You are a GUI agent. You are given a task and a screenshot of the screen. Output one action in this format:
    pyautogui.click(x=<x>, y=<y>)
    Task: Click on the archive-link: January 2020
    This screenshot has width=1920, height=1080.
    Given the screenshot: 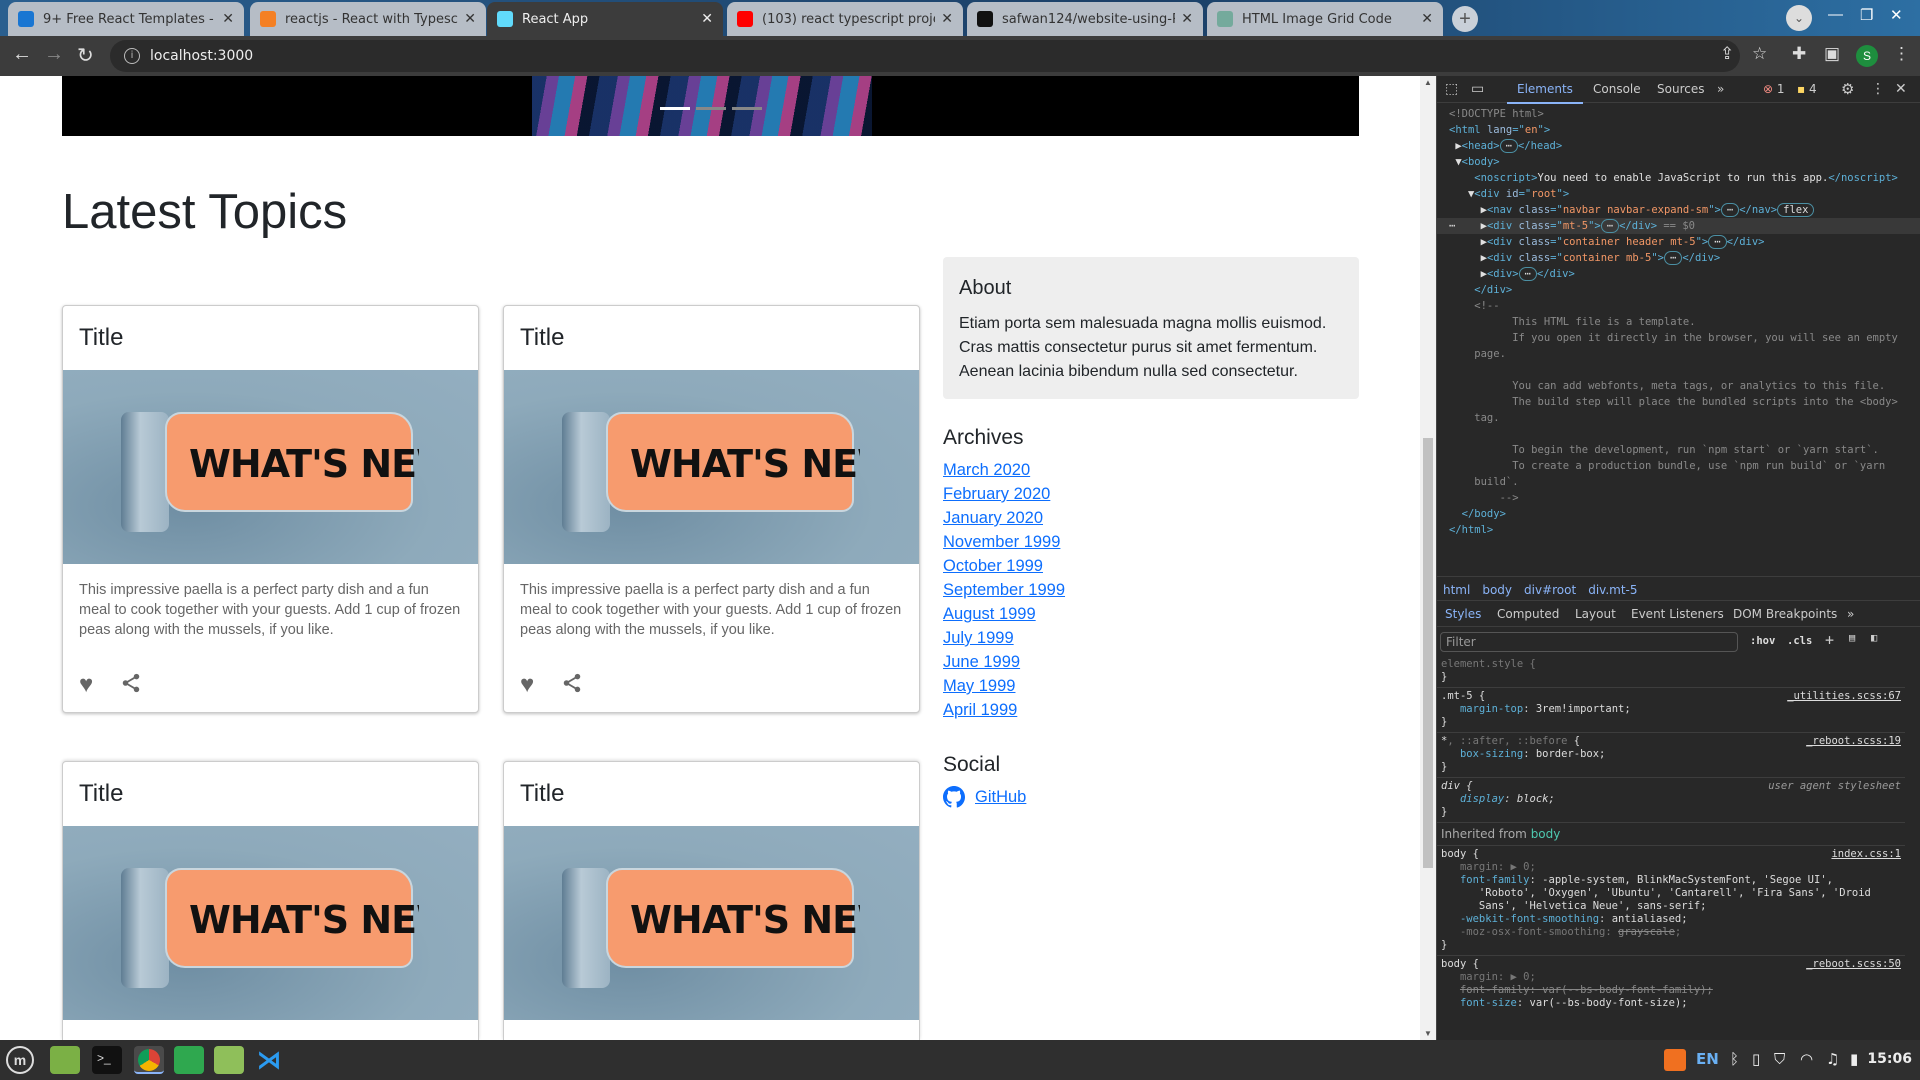 What is the action you would take?
    pyautogui.click(x=1004, y=518)
    